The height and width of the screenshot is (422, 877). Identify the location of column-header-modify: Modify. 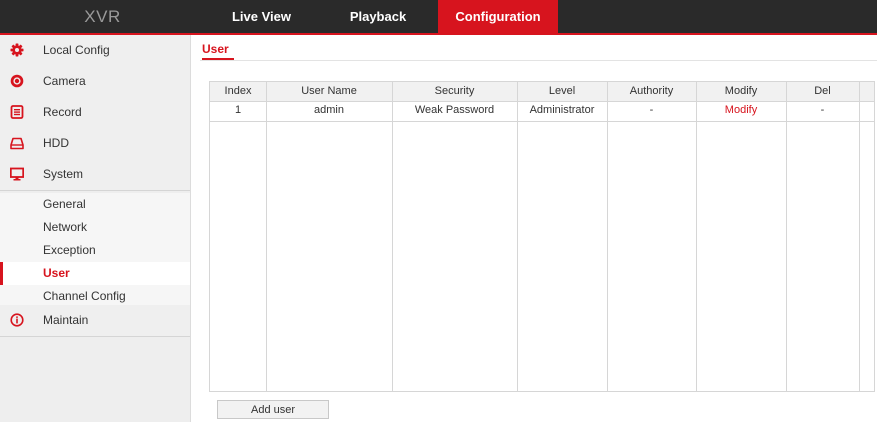
(741, 91).